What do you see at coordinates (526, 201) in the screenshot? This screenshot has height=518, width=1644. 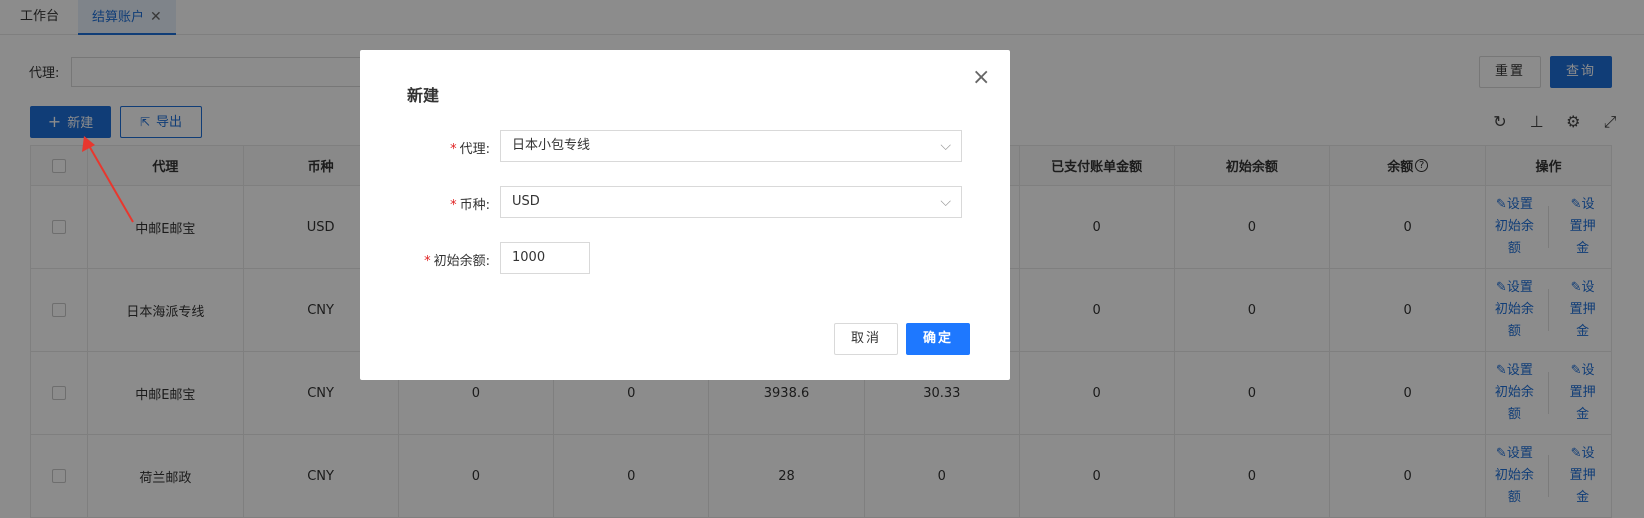 I see `currency-select-value: USD` at bounding box center [526, 201].